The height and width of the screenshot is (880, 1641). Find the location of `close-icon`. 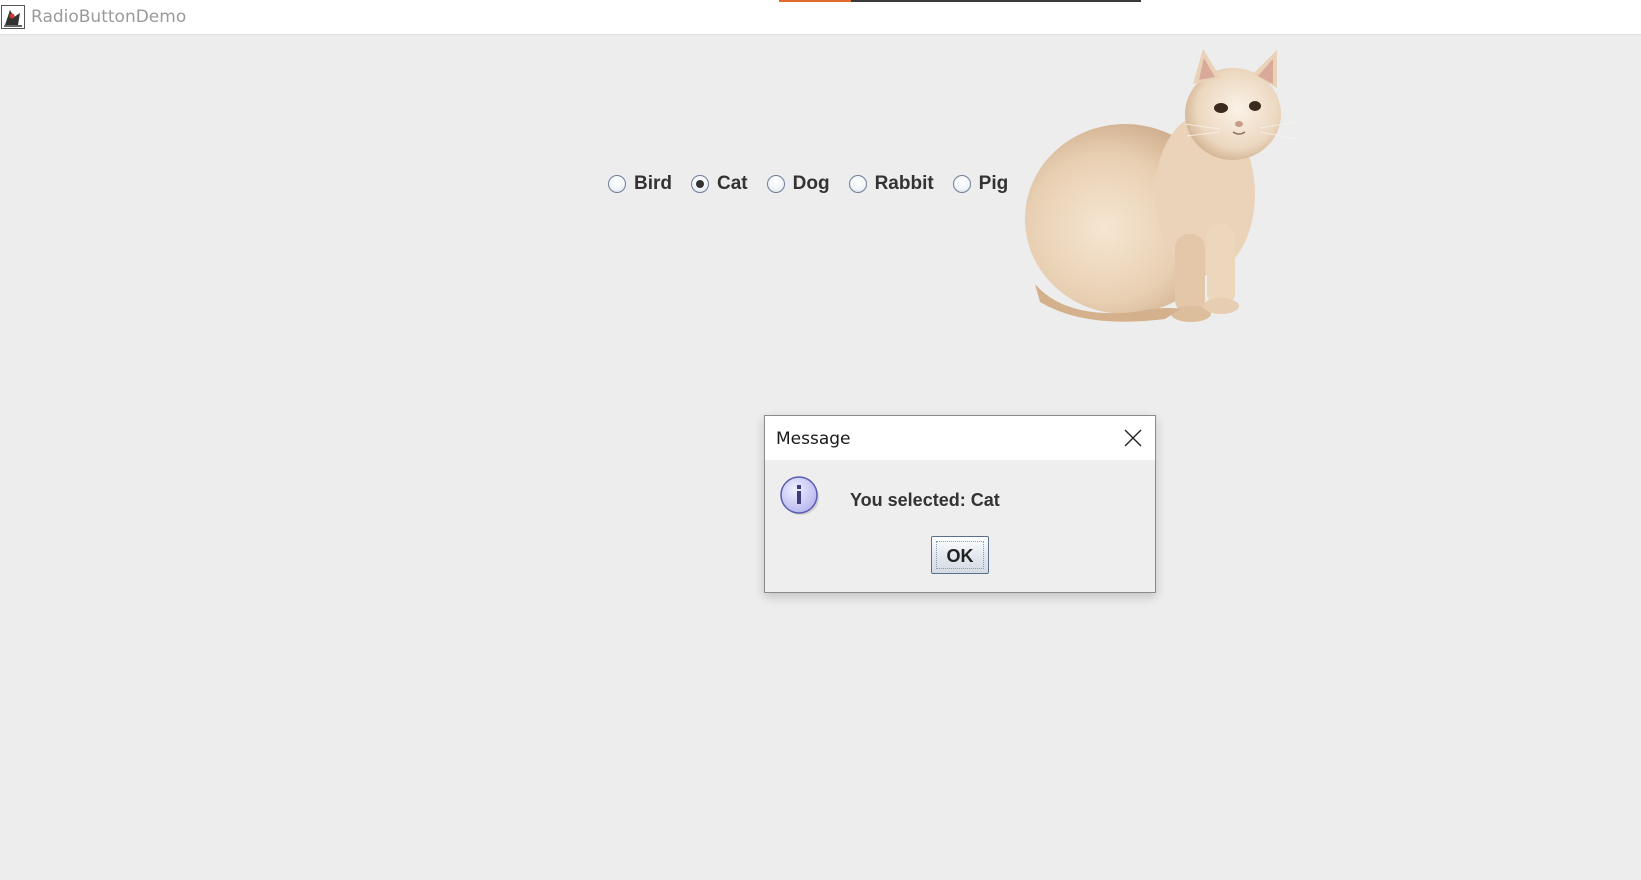

close-icon is located at coordinates (1133, 438).